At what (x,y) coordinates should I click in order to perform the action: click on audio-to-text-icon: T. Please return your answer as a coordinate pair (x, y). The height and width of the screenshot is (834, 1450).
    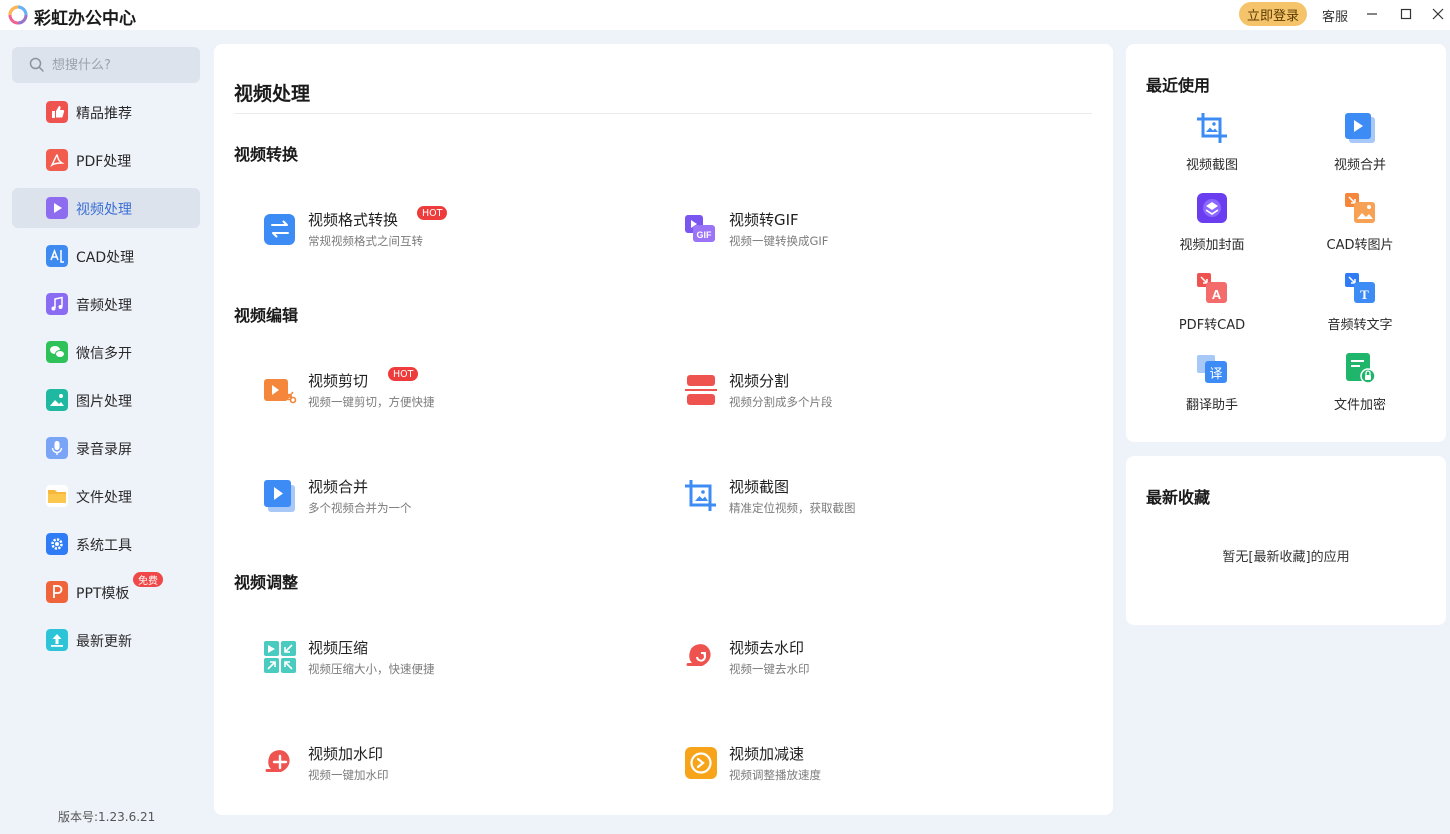
    Looking at the image, I should click on (1360, 288).